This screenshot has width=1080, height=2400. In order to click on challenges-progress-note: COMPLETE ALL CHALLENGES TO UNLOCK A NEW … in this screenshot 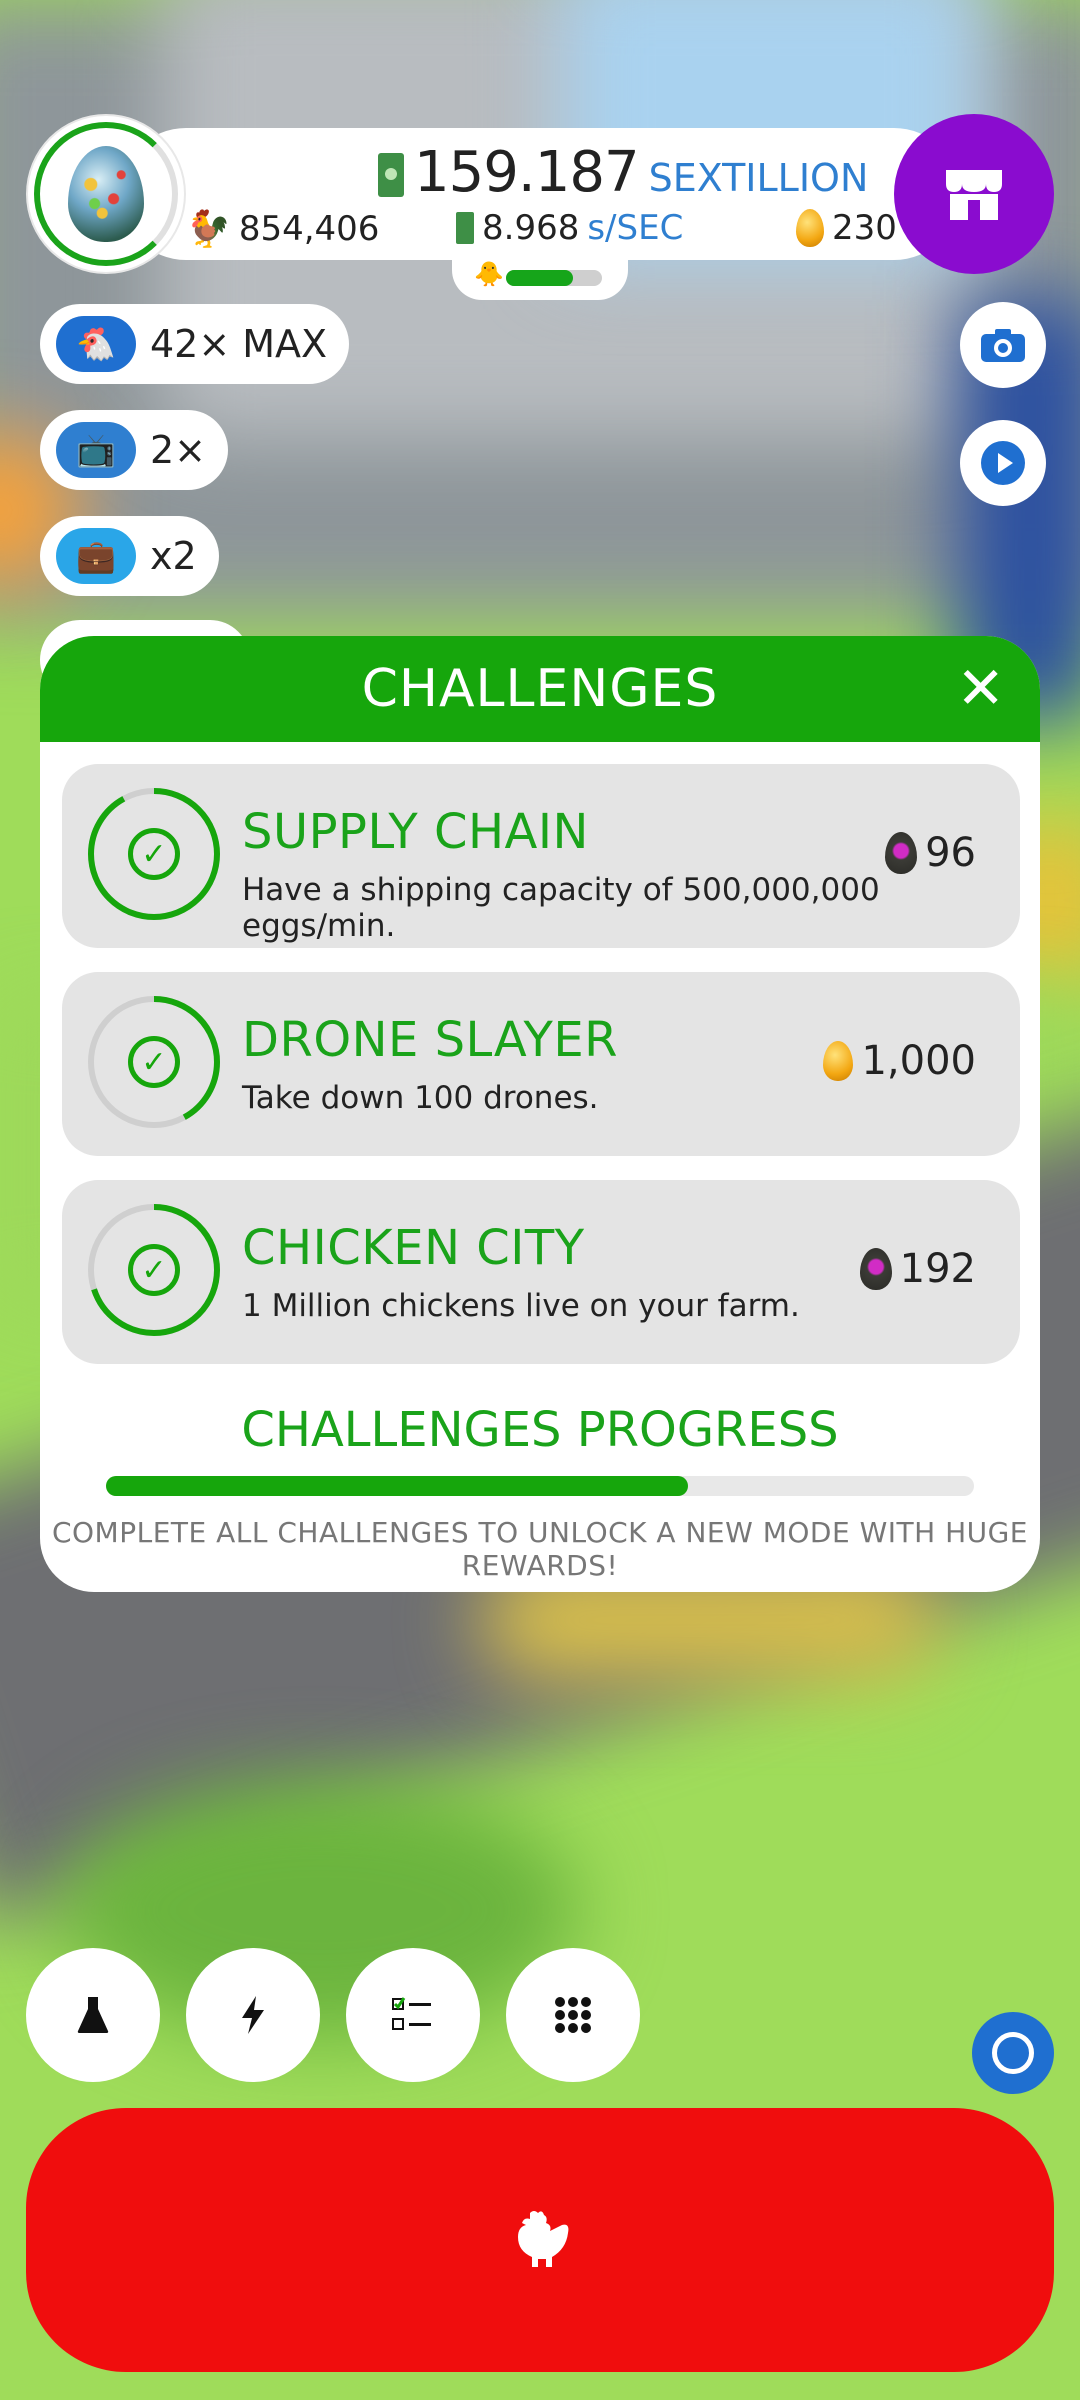, I will do `click(540, 1549)`.